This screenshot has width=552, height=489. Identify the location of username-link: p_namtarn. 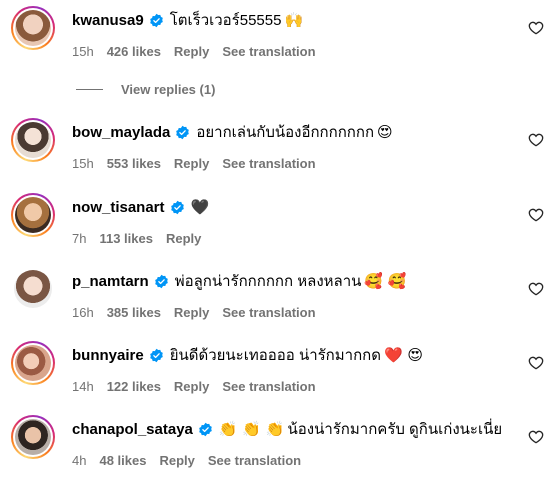
(110, 281).